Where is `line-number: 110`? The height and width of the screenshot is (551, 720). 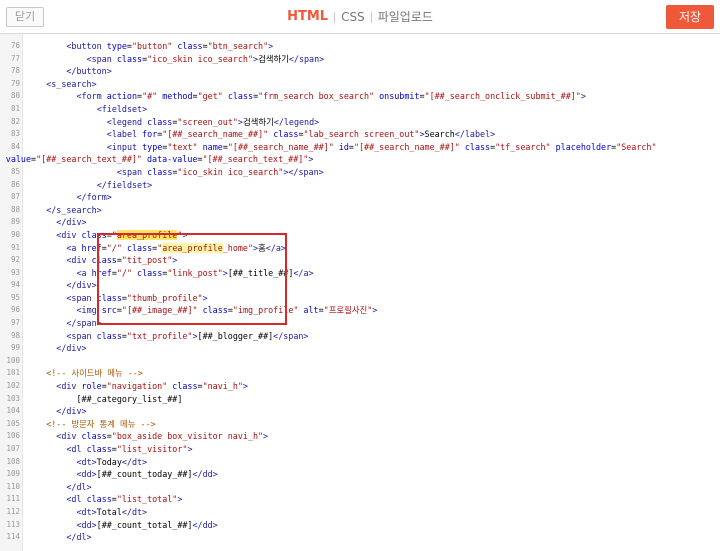 line-number: 110 is located at coordinates (13, 486).